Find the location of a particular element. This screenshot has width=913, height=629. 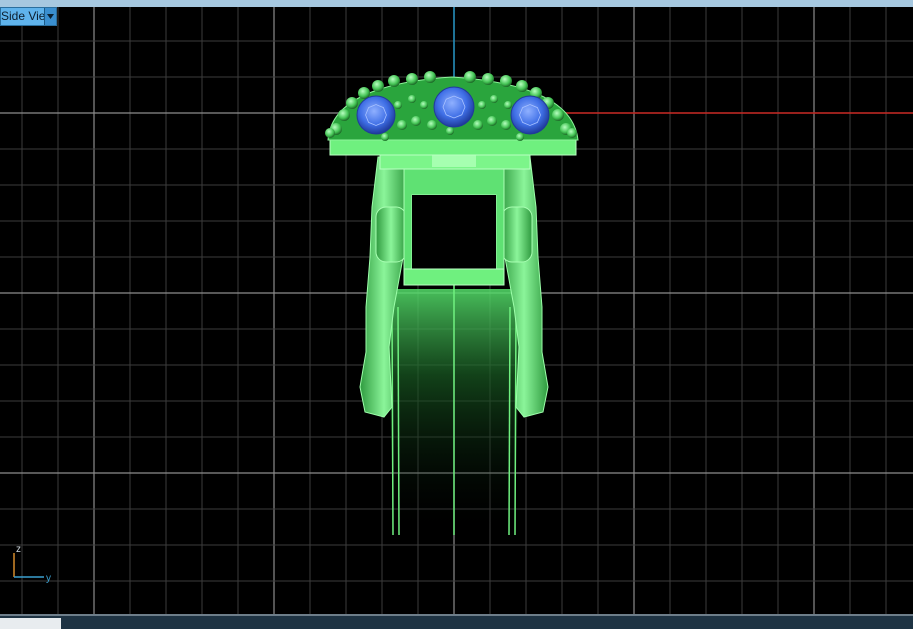

axis-triad: z y is located at coordinates (32, 564).